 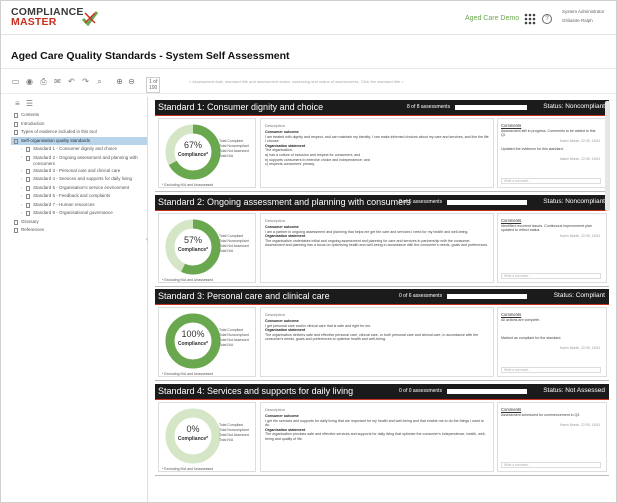 I want to click on page-indicator: 1 of 100, so click(x=153, y=85).